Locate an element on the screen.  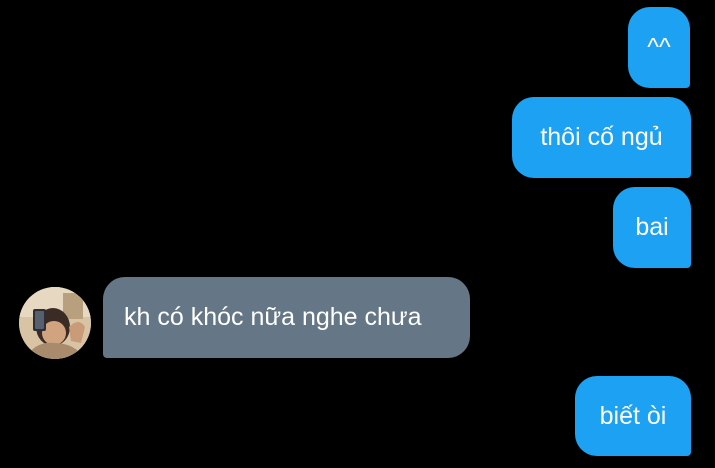
incoming-message-bubble: kh có khóc nữa nghe chưa is located at coordinates (286, 317).